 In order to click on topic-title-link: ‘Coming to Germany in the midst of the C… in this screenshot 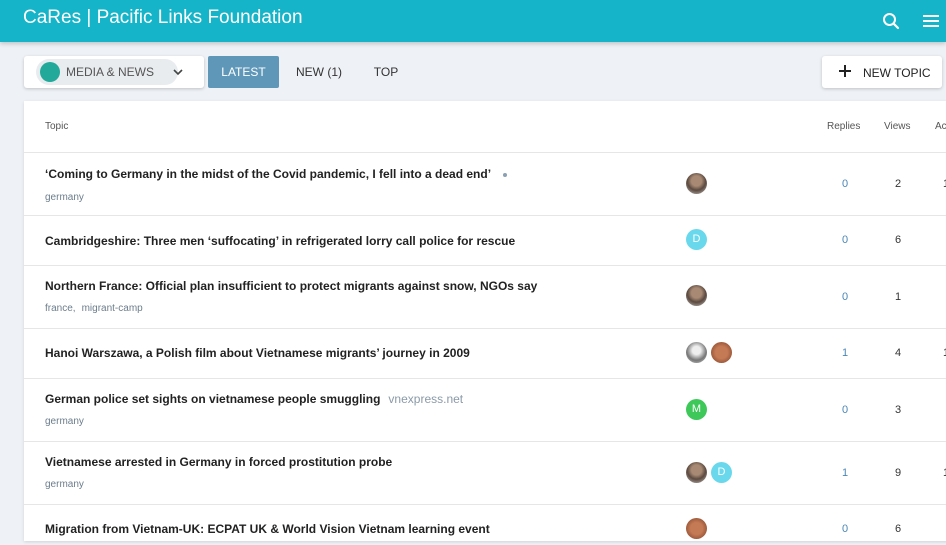, I will do `click(276, 174)`.